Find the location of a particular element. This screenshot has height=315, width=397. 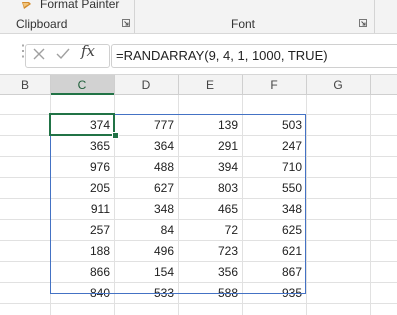

font-dialog-launcher-icon is located at coordinates (363, 23).